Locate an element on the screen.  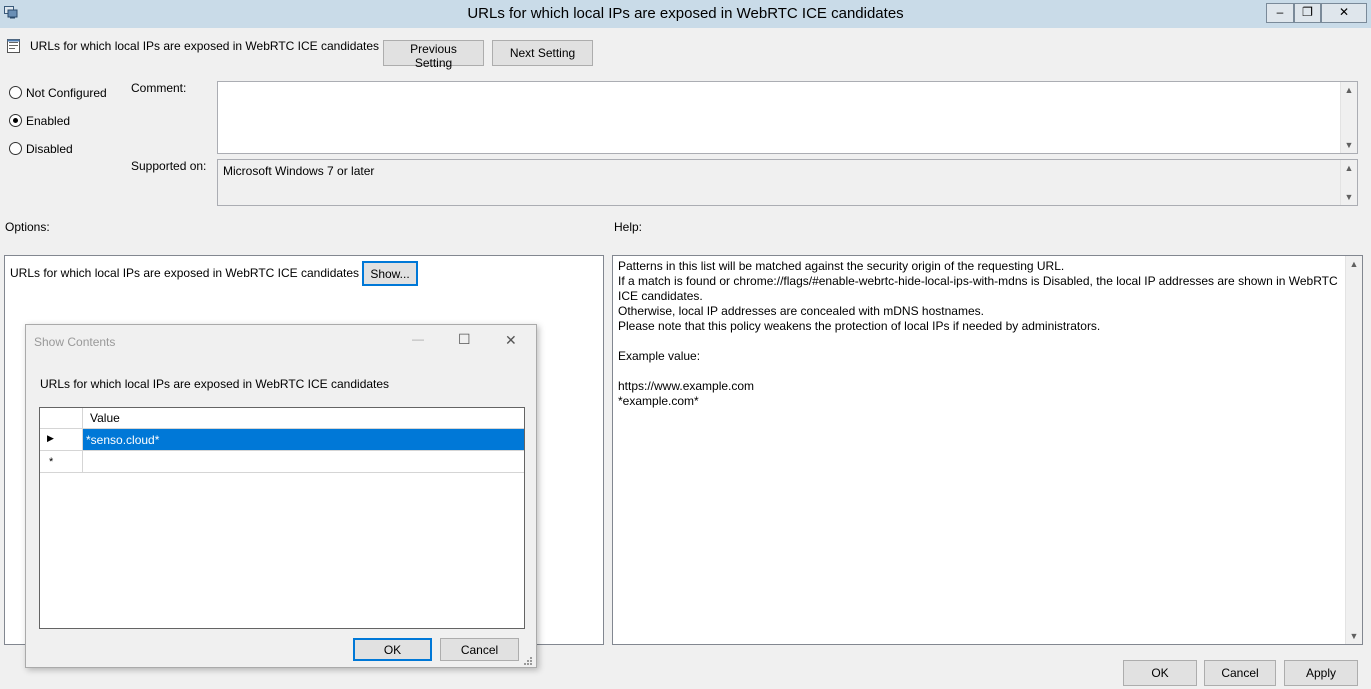
apply-button: Apply is located at coordinates (1321, 673).